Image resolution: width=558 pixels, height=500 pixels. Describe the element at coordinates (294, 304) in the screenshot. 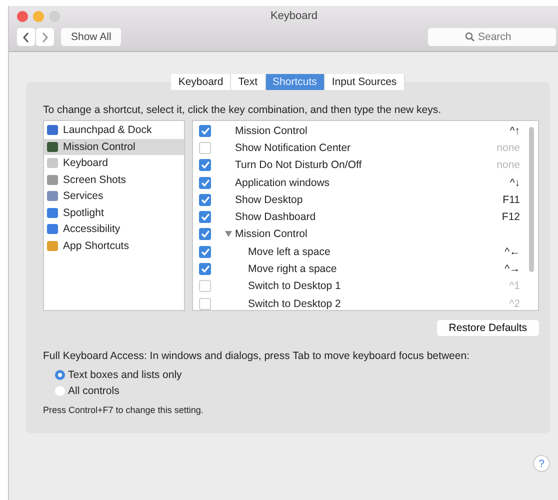

I see `shortcut-label: Switch to Desktop 2` at that location.